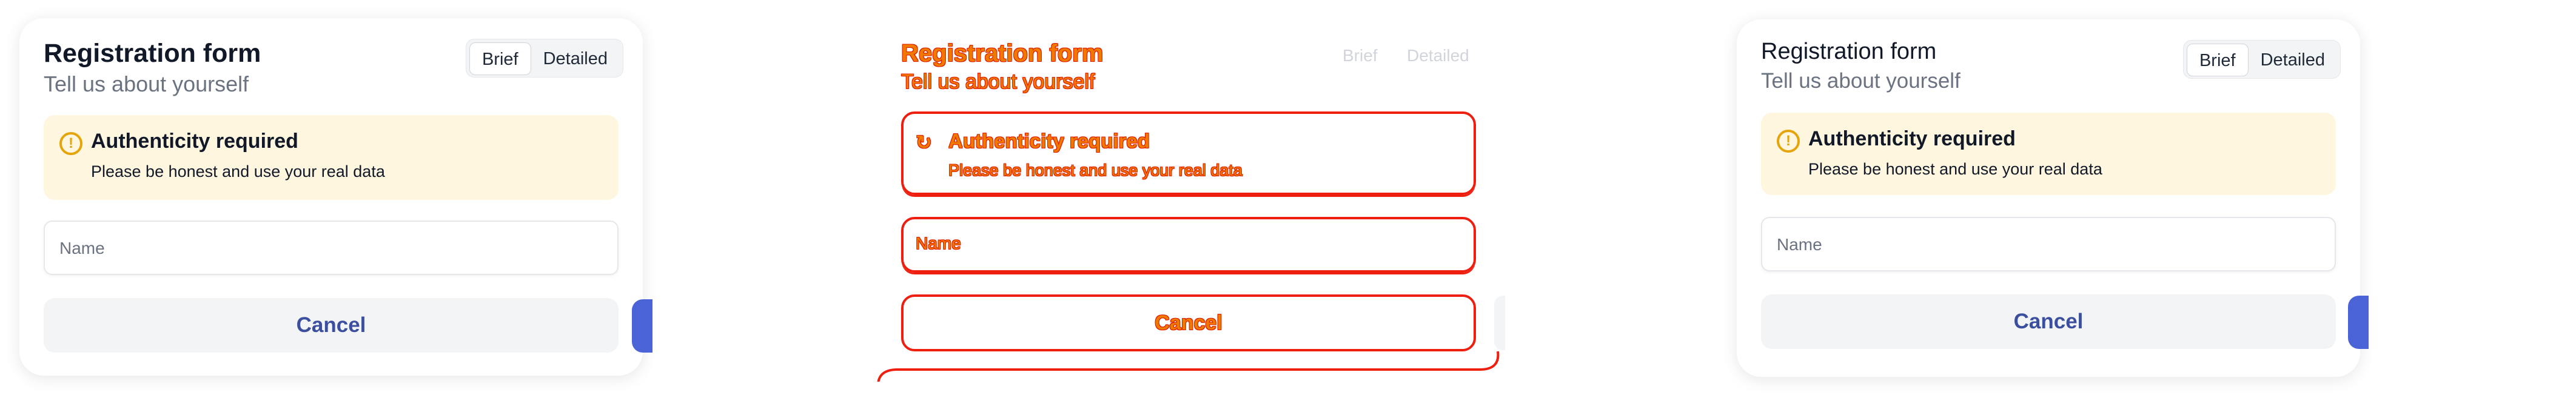 The height and width of the screenshot is (395, 2576). Describe the element at coordinates (1188, 153) in the screenshot. I see `ghost-alert-box` at that location.